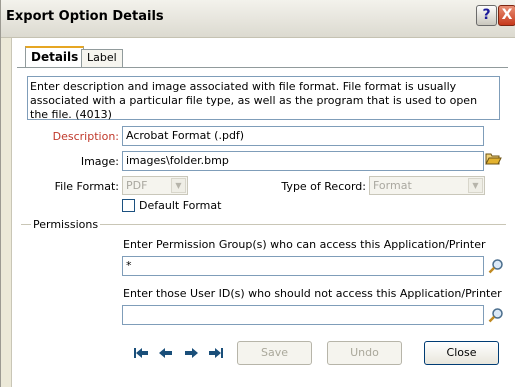 The image size is (515, 387). I want to click on close-window-button: X, so click(506, 15).